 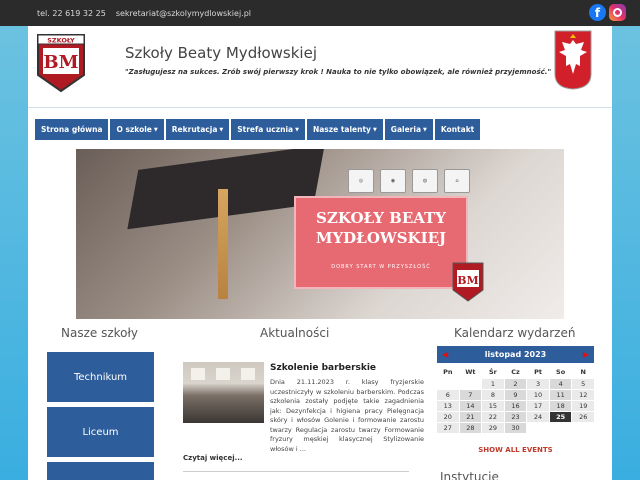 What do you see at coordinates (71, 13) in the screenshot?
I see `phone-number: tel. 22 619 32 25` at bounding box center [71, 13].